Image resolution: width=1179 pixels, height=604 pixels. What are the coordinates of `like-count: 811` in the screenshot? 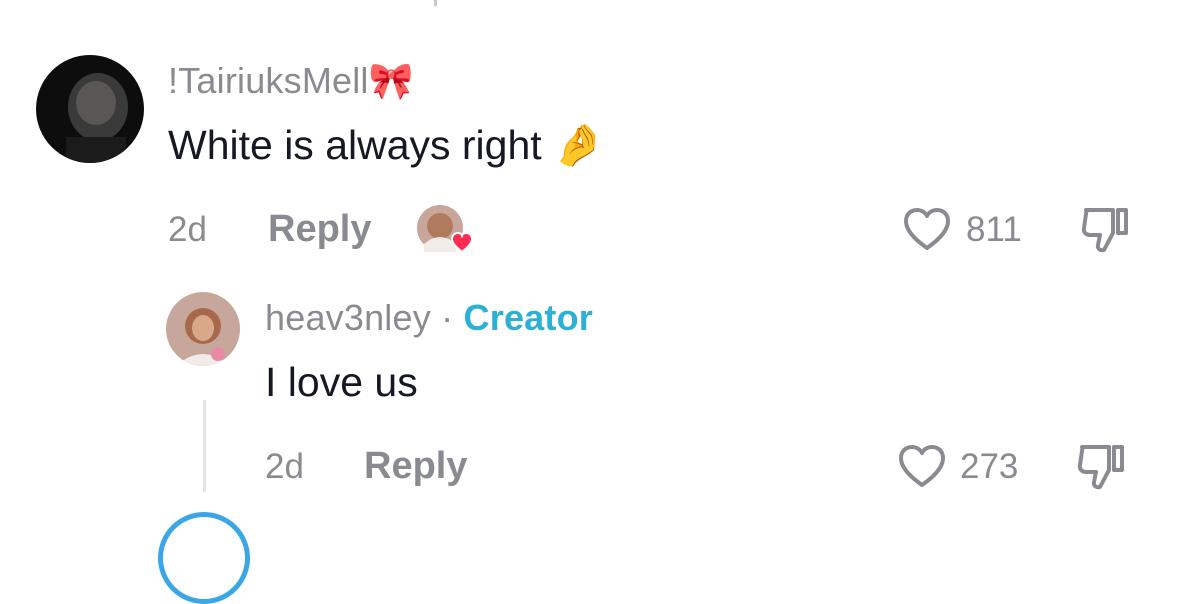 It's located at (994, 229).